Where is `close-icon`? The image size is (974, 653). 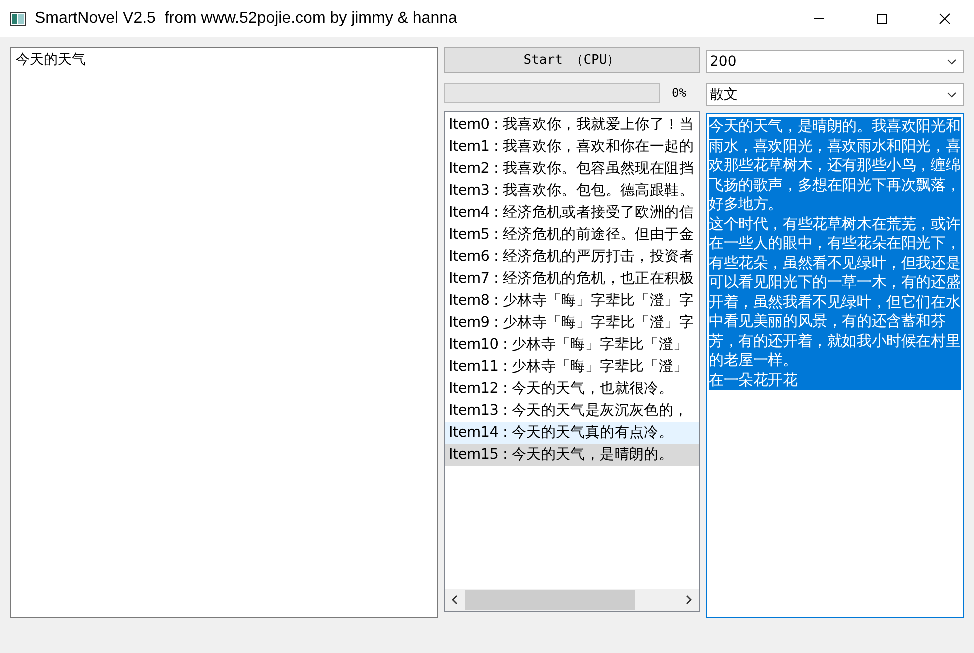 close-icon is located at coordinates (945, 18).